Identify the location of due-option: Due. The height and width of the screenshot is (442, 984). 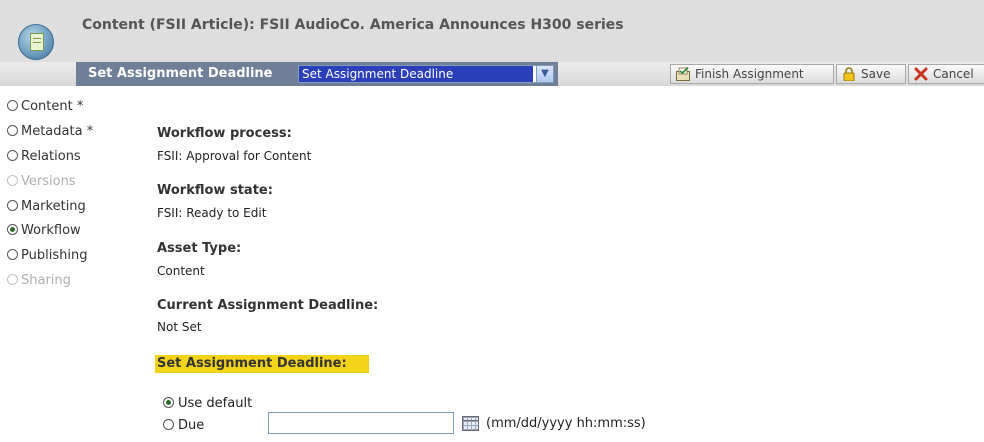
(183, 425).